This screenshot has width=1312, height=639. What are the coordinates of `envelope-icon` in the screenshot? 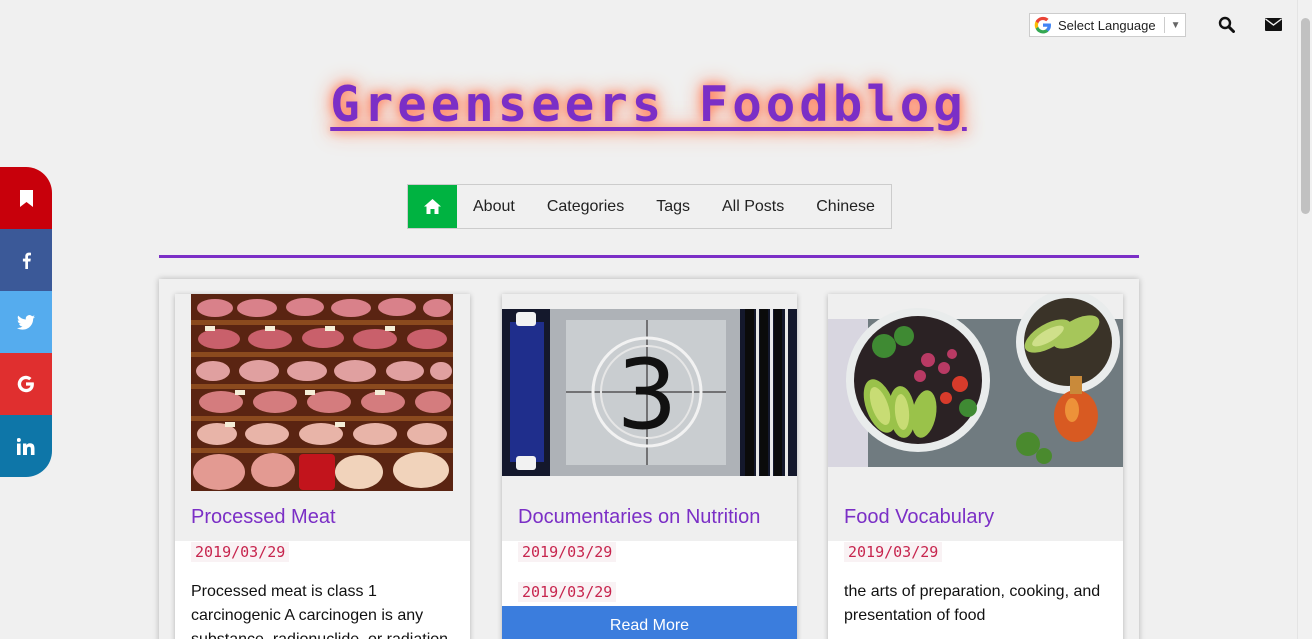 It's located at (1273, 24).